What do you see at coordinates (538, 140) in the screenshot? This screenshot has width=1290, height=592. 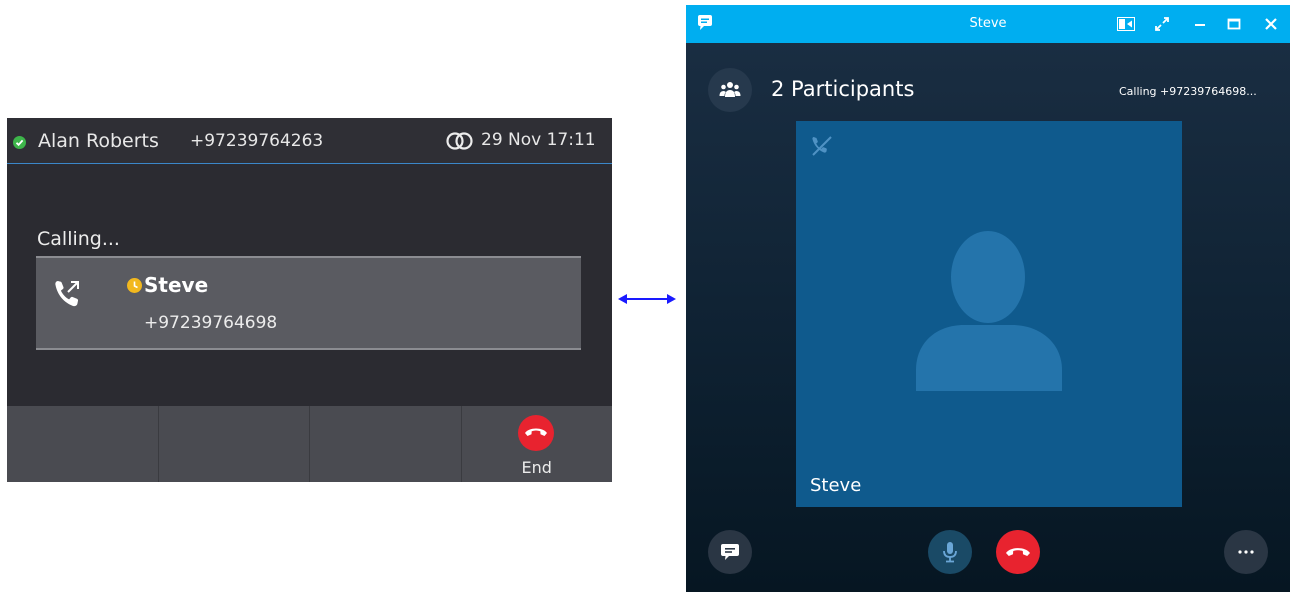 I see `phone-date-time: 29 Nov 17:11` at bounding box center [538, 140].